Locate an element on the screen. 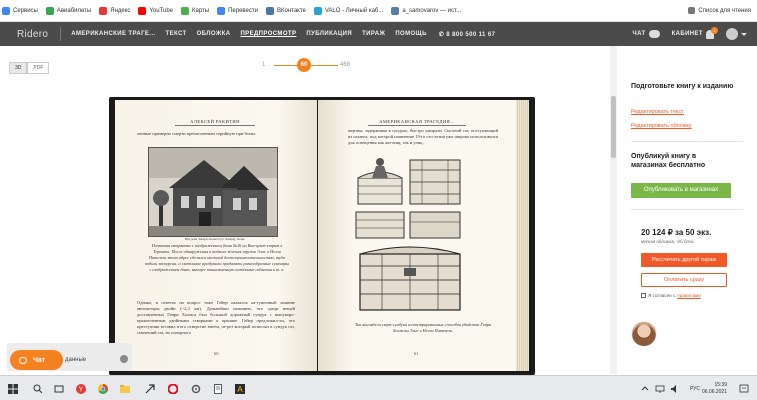  print-price-details: мягкая обложка, ч/б блок. is located at coordinates (668, 241).